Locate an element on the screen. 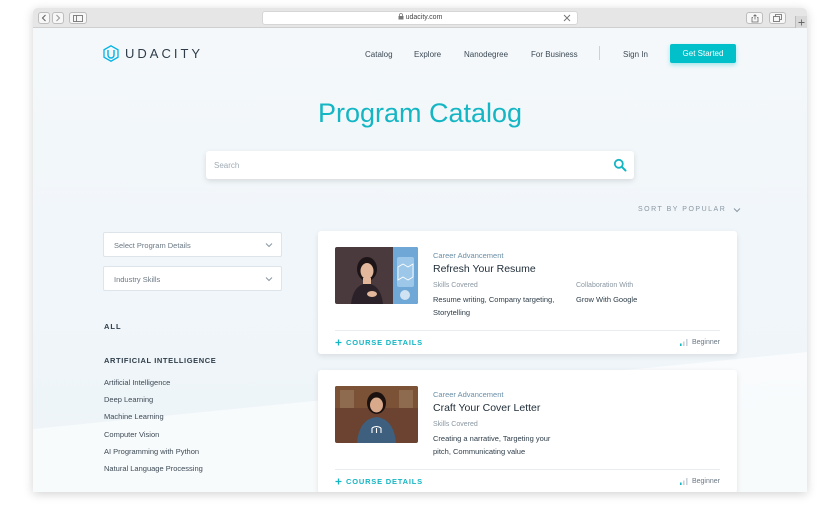 This screenshot has height=510, width=840. search-input is located at coordinates (404, 165).